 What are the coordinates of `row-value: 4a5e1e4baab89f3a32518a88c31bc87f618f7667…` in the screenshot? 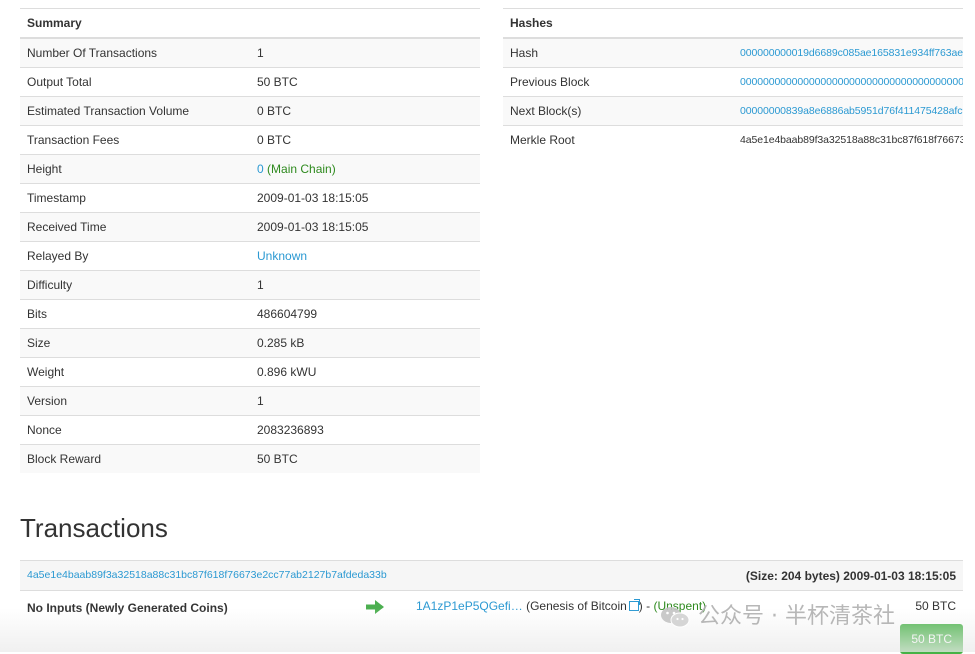 It's located at (848, 139).